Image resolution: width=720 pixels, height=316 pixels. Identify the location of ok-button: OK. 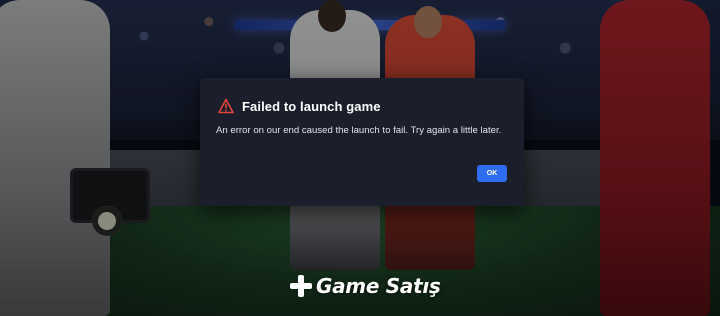
(492, 173).